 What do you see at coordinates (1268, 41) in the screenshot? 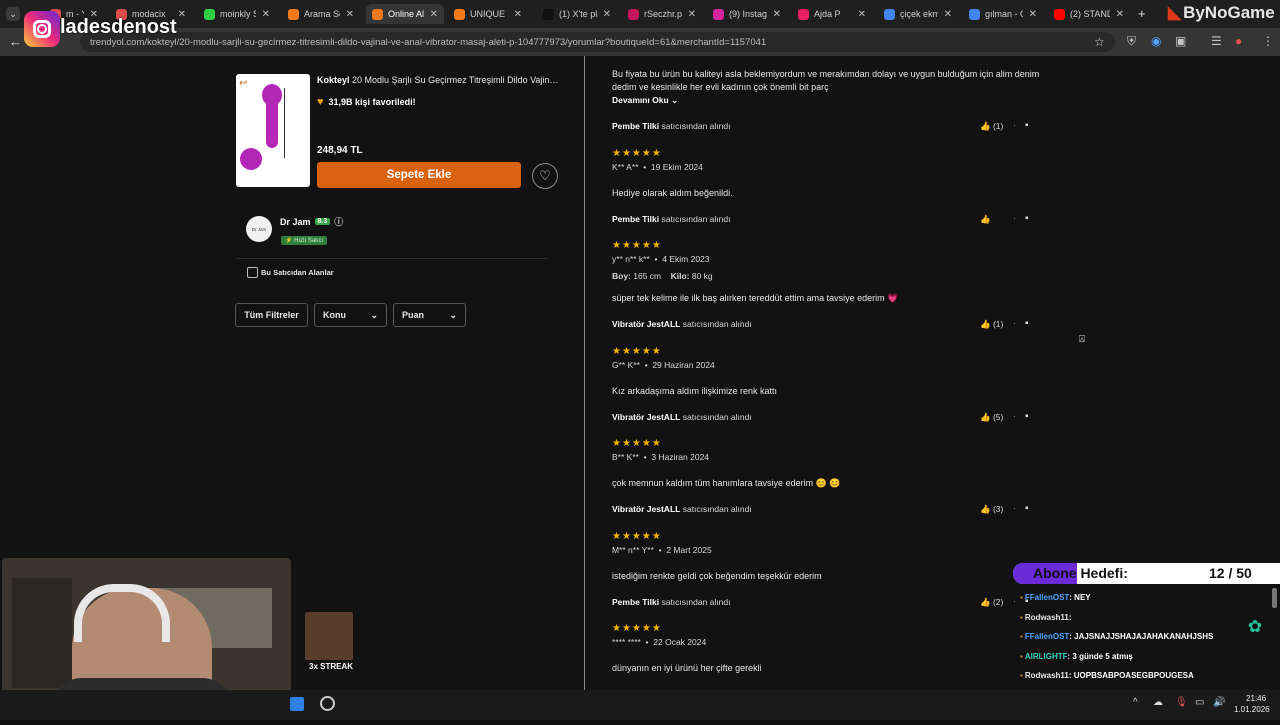
I see `browser-menu-icon: ⋮` at bounding box center [1268, 41].